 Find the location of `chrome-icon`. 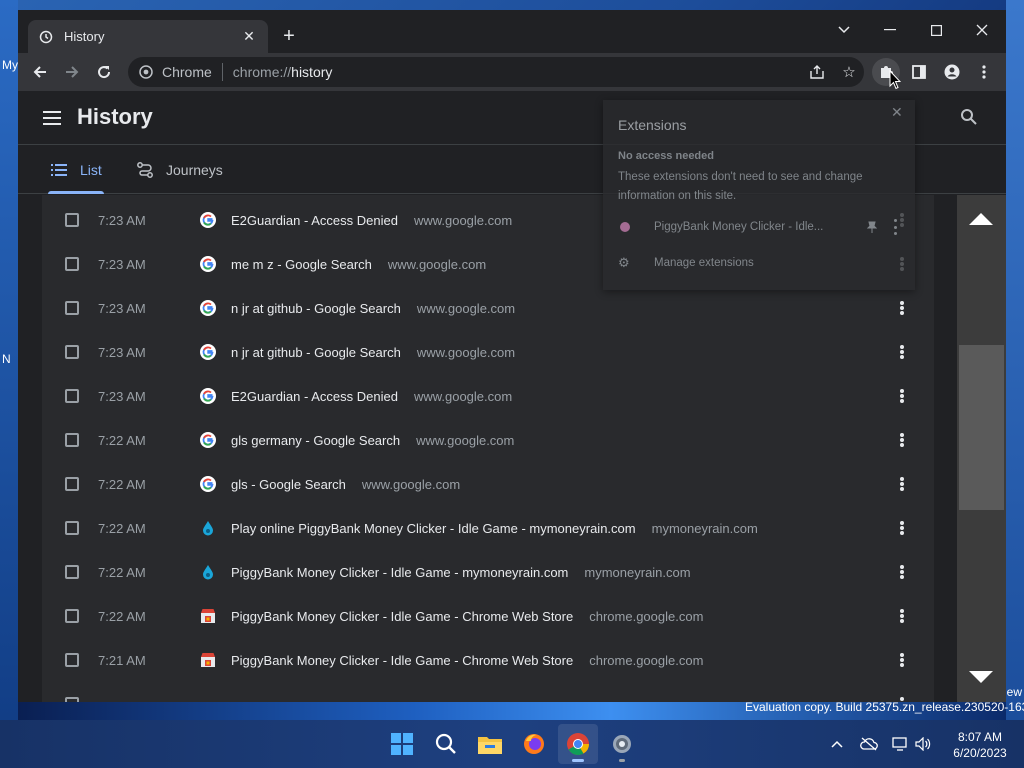

chrome-icon is located at coordinates (578, 744).